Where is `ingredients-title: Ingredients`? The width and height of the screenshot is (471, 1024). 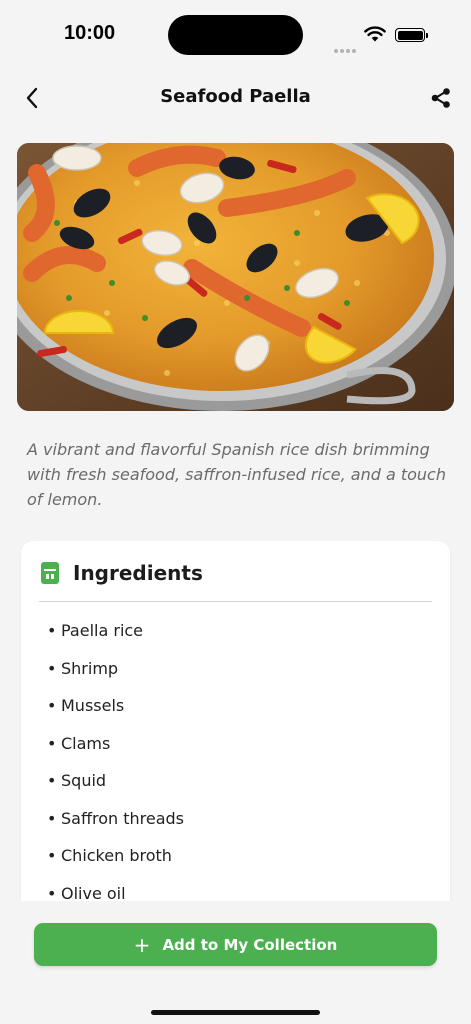
ingredients-title: Ingredients is located at coordinates (138, 573).